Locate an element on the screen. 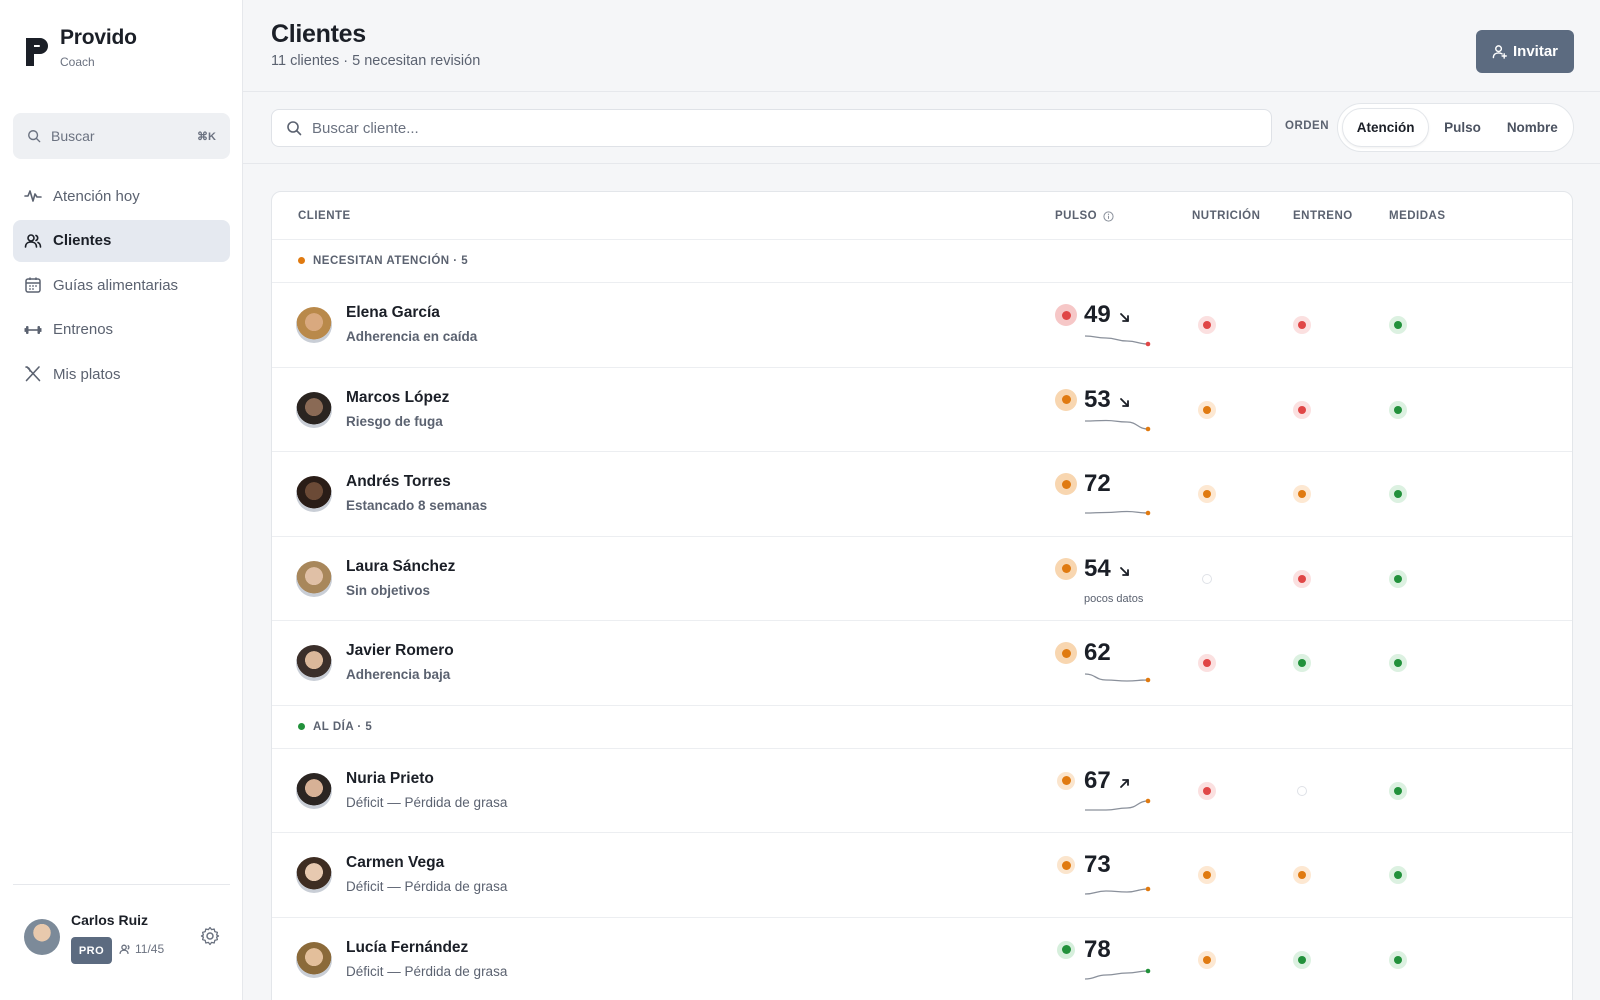  pulse-value: 54 is located at coordinates (1097, 568).